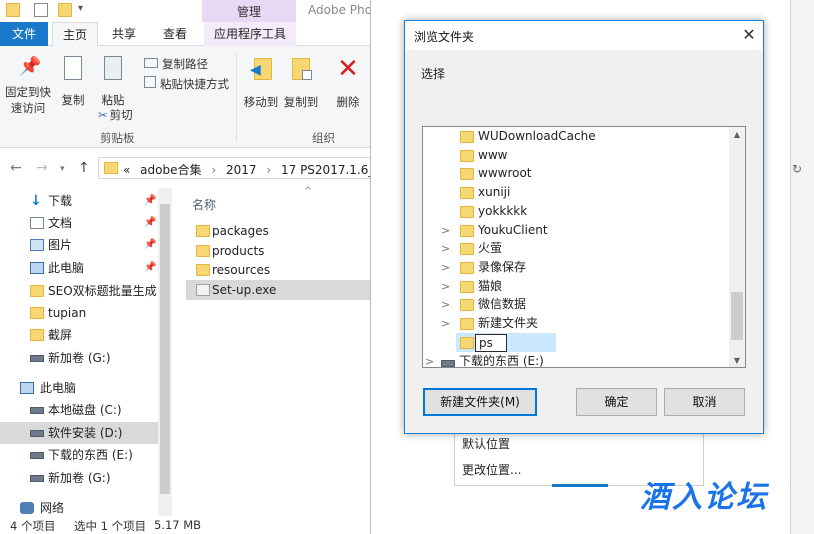 The height and width of the screenshot is (534, 814). Describe the element at coordinates (75, 34) in the screenshot. I see `tab-home: 主页` at that location.